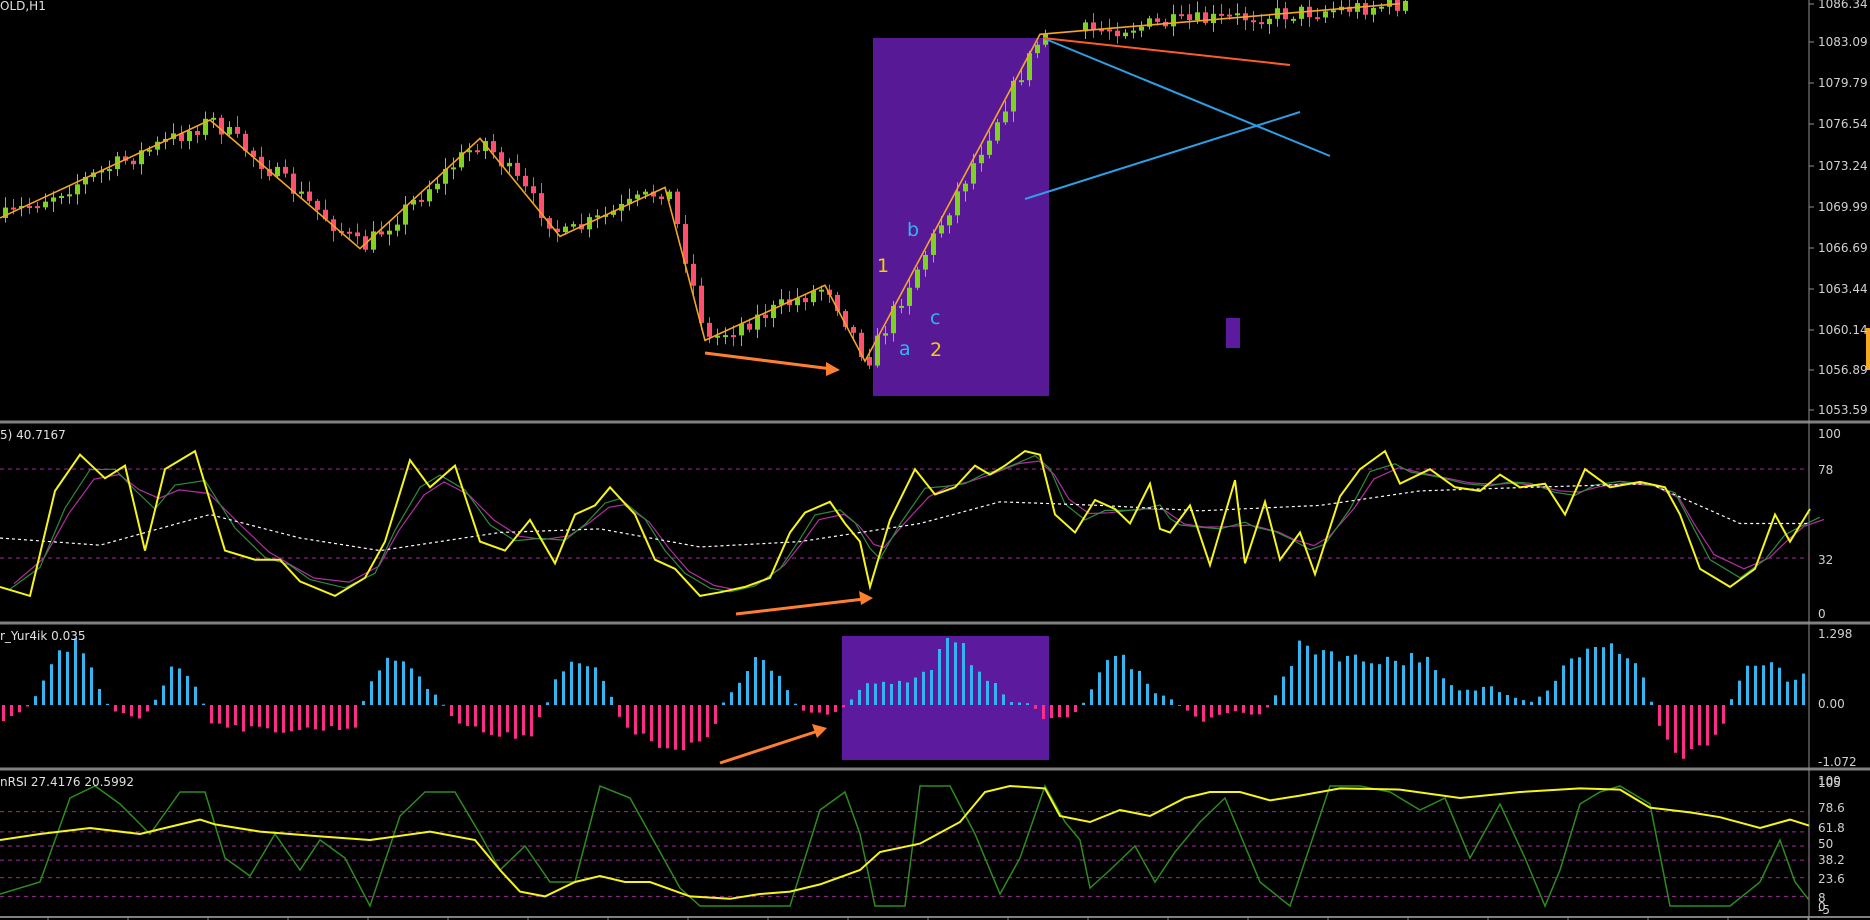  Describe the element at coordinates (67, 782) in the screenshot. I see `rsi-header: nRSI 27.4176 20.5992` at that location.